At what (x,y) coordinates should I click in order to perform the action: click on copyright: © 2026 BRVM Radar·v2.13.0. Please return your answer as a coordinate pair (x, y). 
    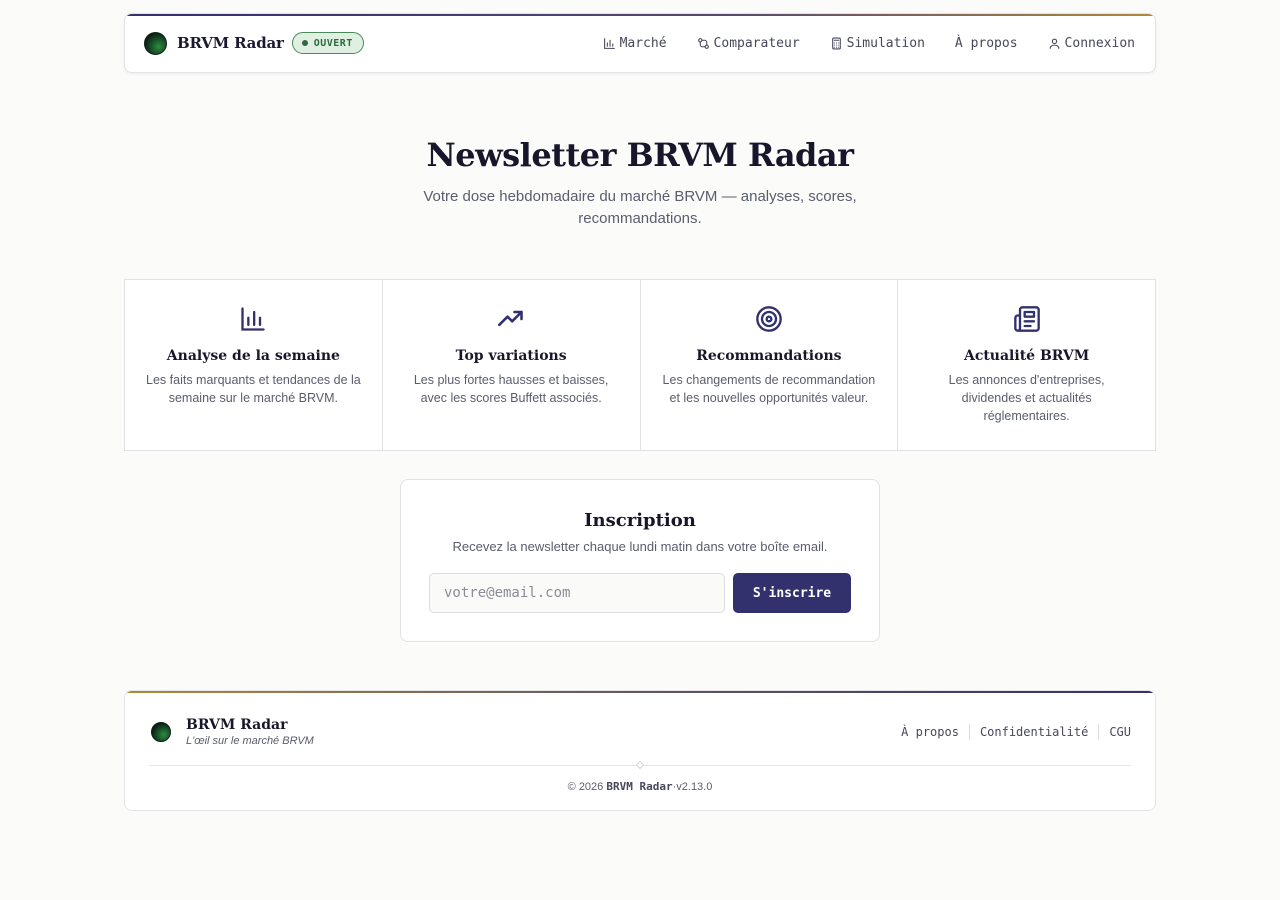
    Looking at the image, I should click on (640, 786).